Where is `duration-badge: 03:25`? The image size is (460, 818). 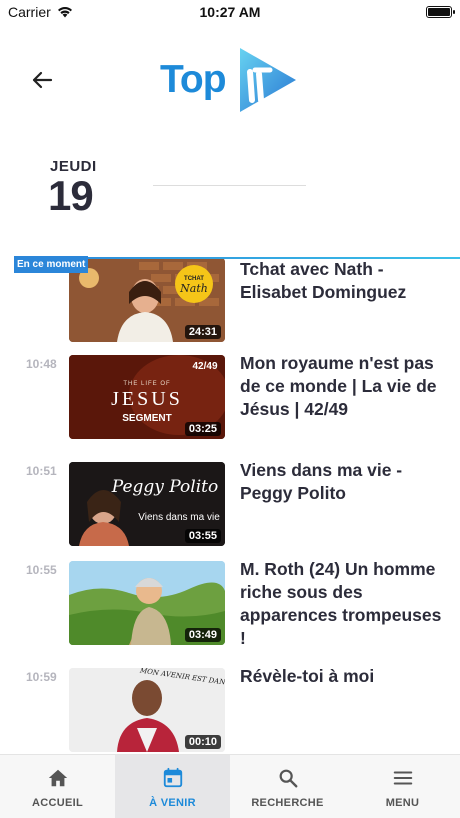 duration-badge: 03:25 is located at coordinates (202, 429).